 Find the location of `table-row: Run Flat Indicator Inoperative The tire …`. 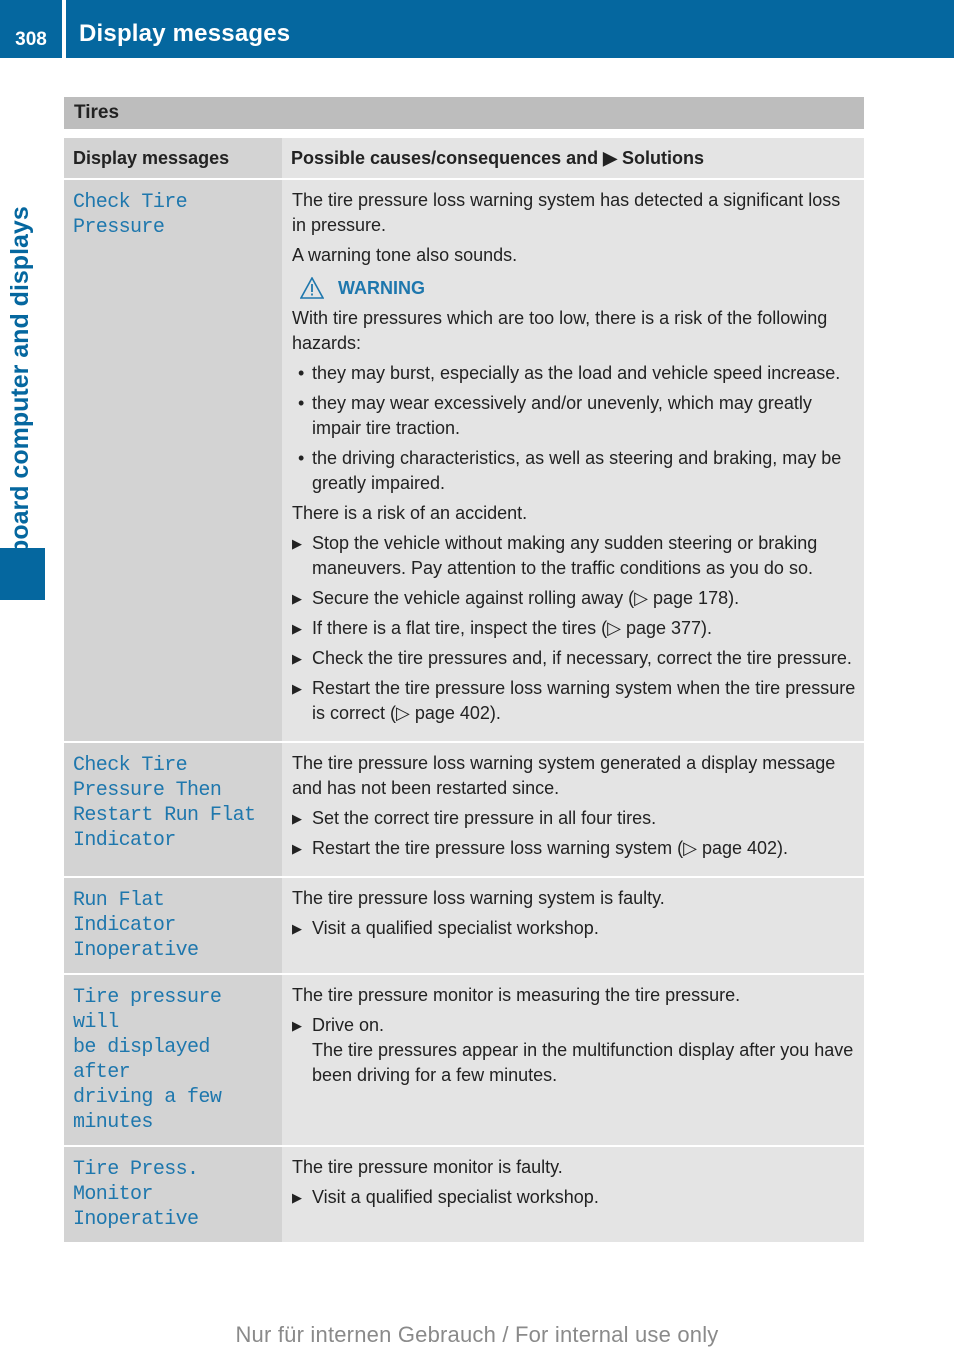

table-row: Run Flat Indicator Inoperative The tire … is located at coordinates (464, 926).